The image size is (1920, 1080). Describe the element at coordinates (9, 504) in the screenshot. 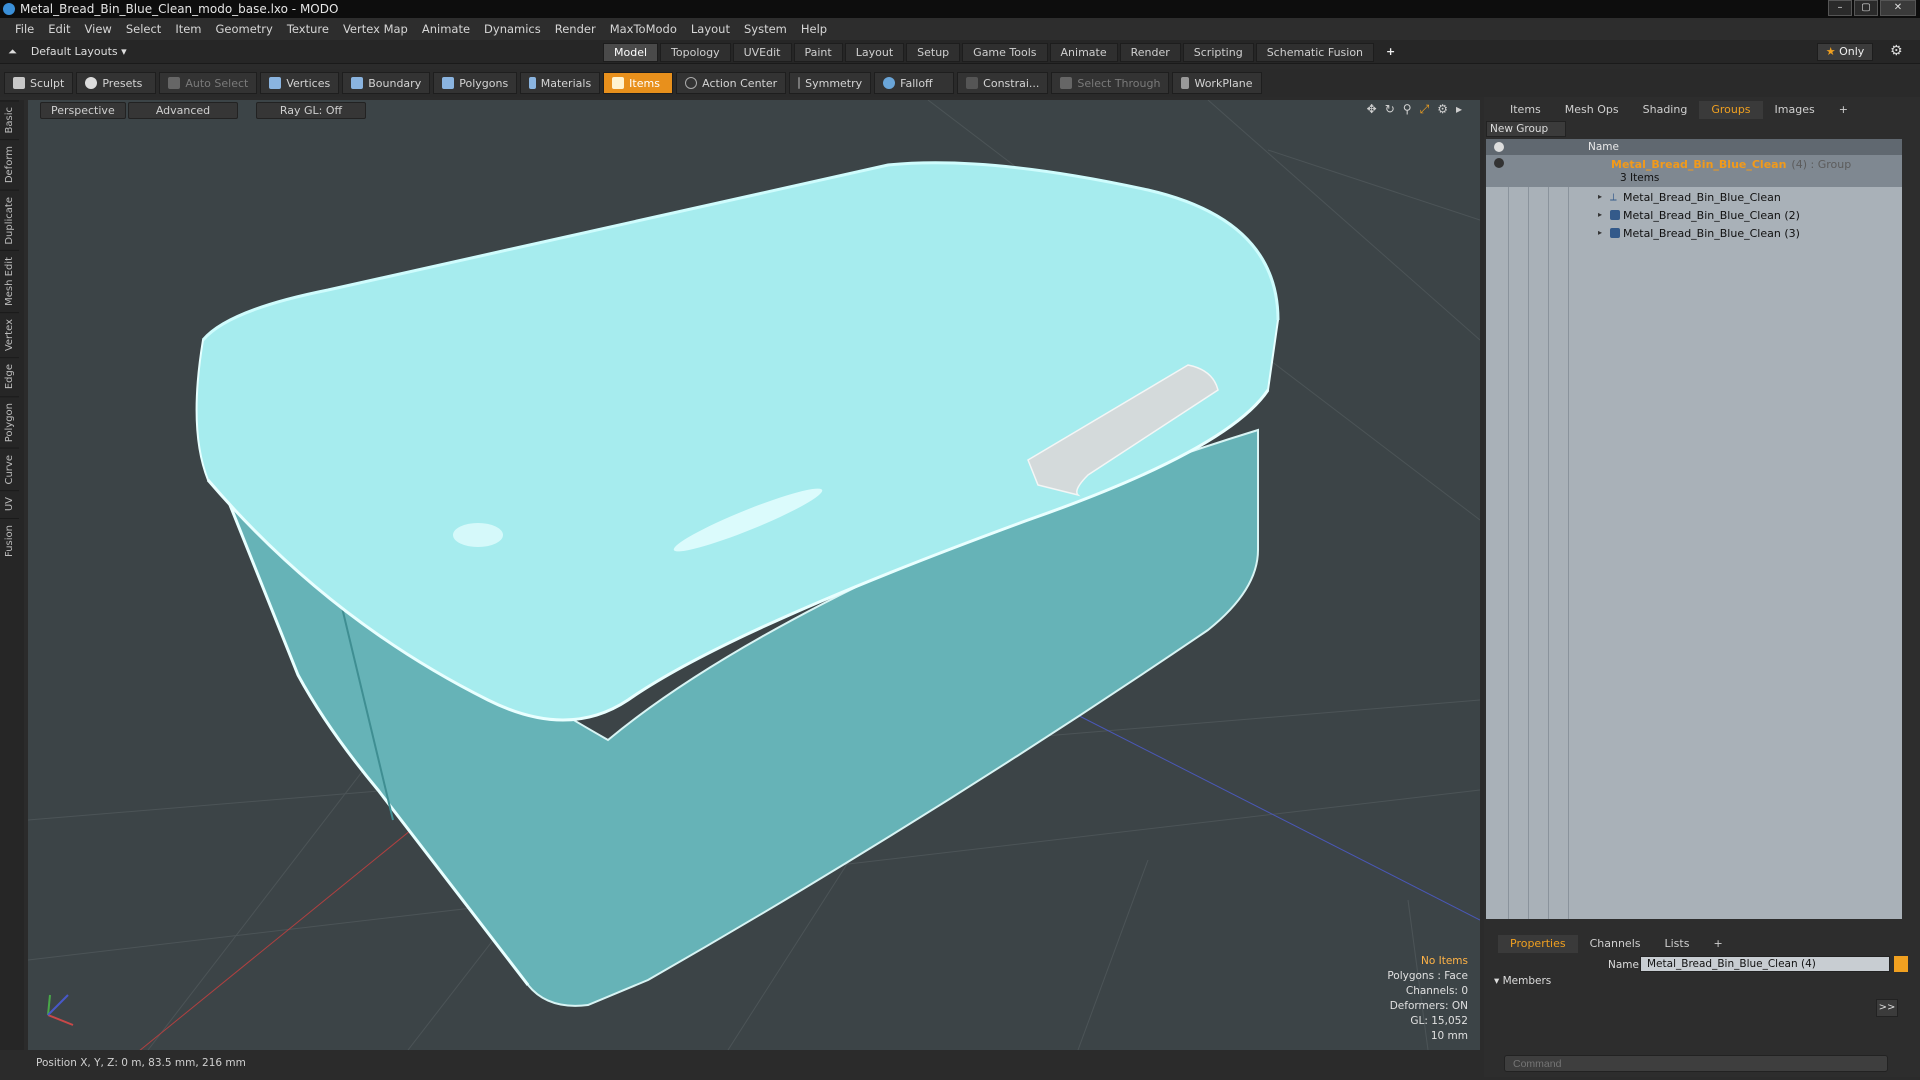

I see `left-tab-uv: UV` at that location.